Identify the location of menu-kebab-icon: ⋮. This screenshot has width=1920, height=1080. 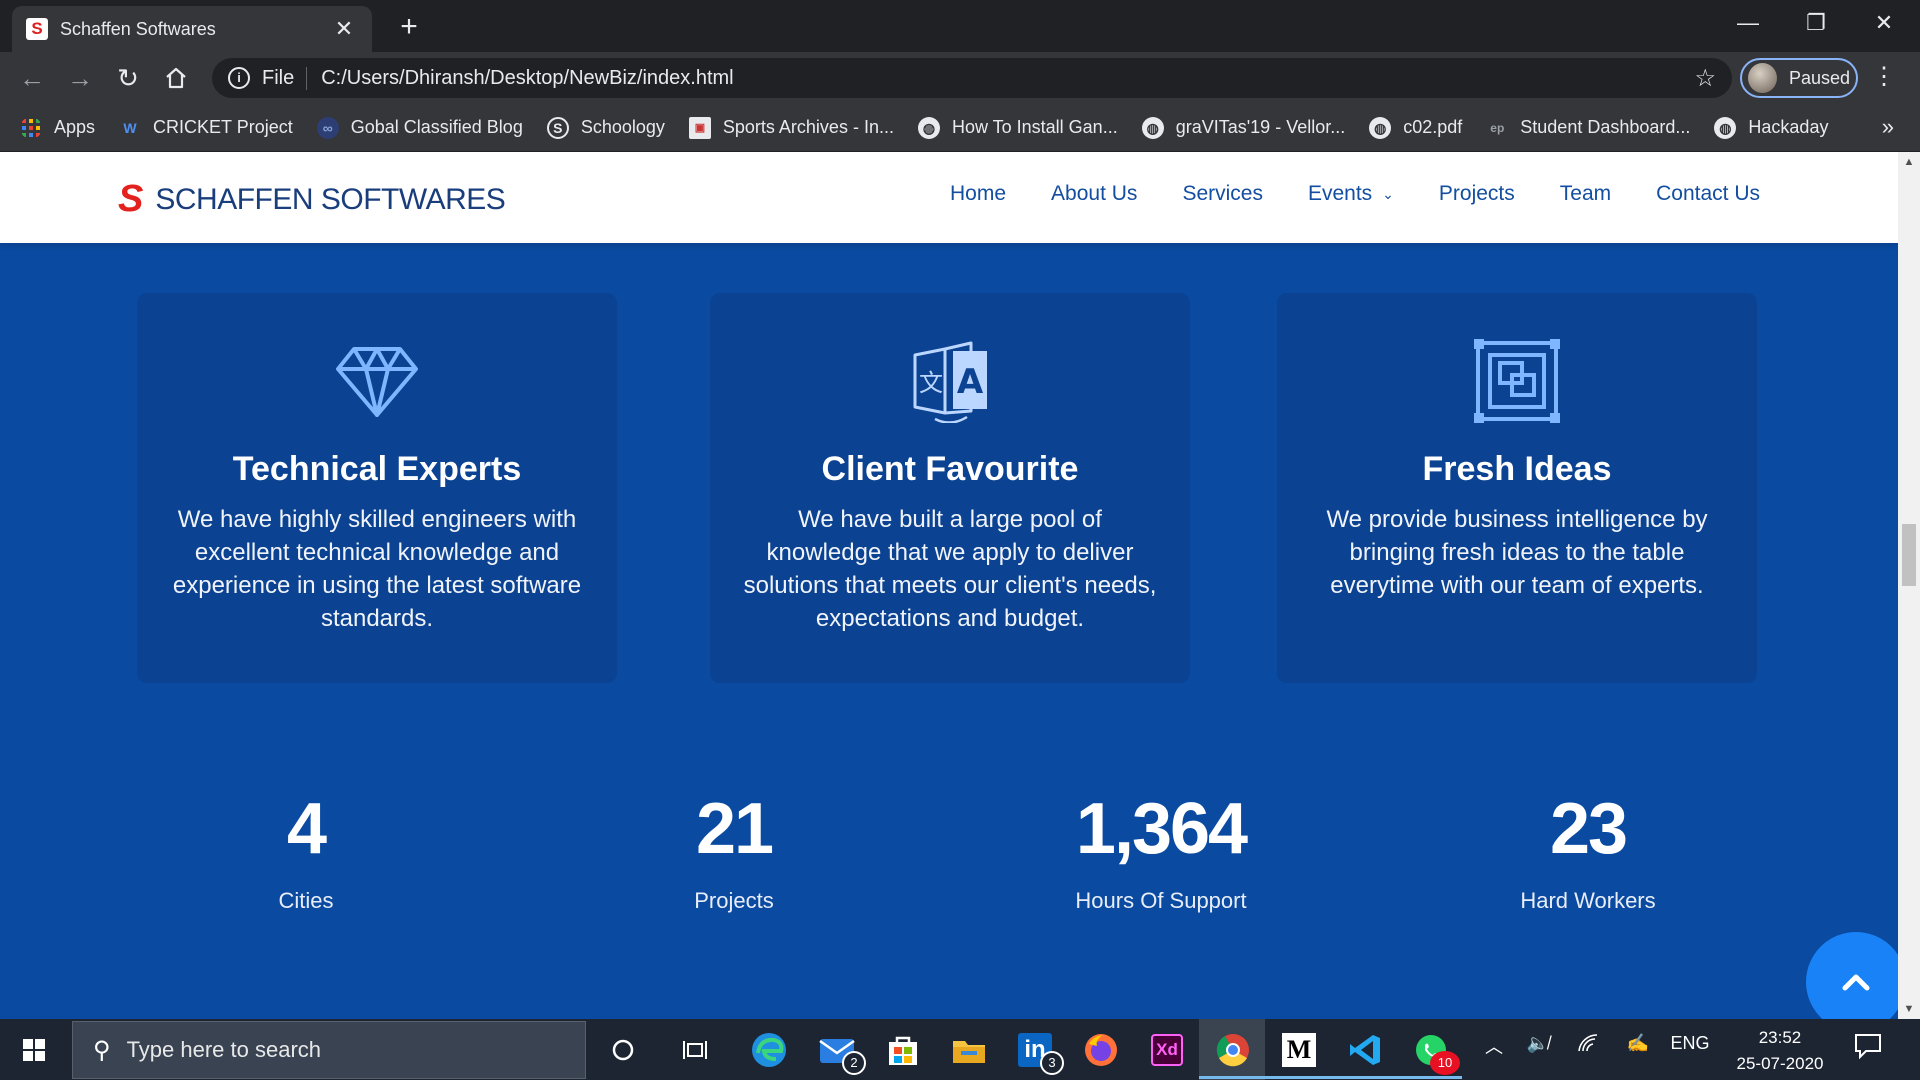
(1884, 76).